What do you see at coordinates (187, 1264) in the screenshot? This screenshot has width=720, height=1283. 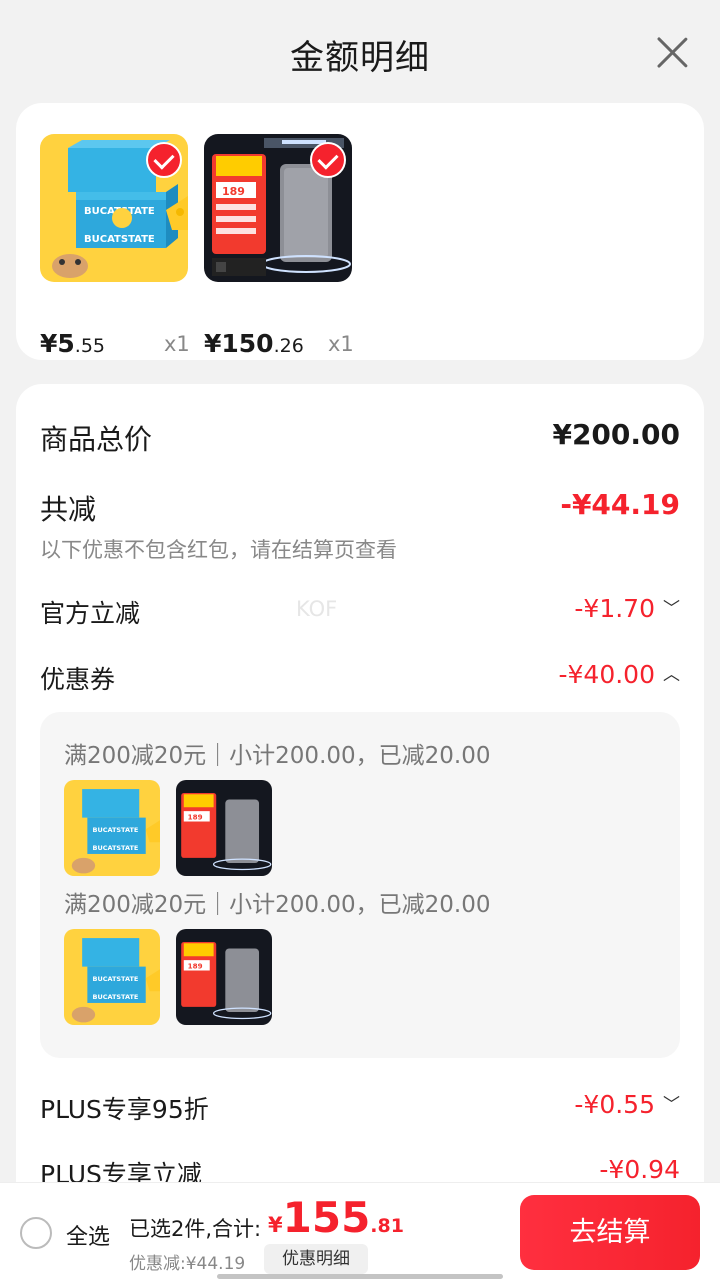 I see `saved-amount-text: 优惠减:¥44.19` at bounding box center [187, 1264].